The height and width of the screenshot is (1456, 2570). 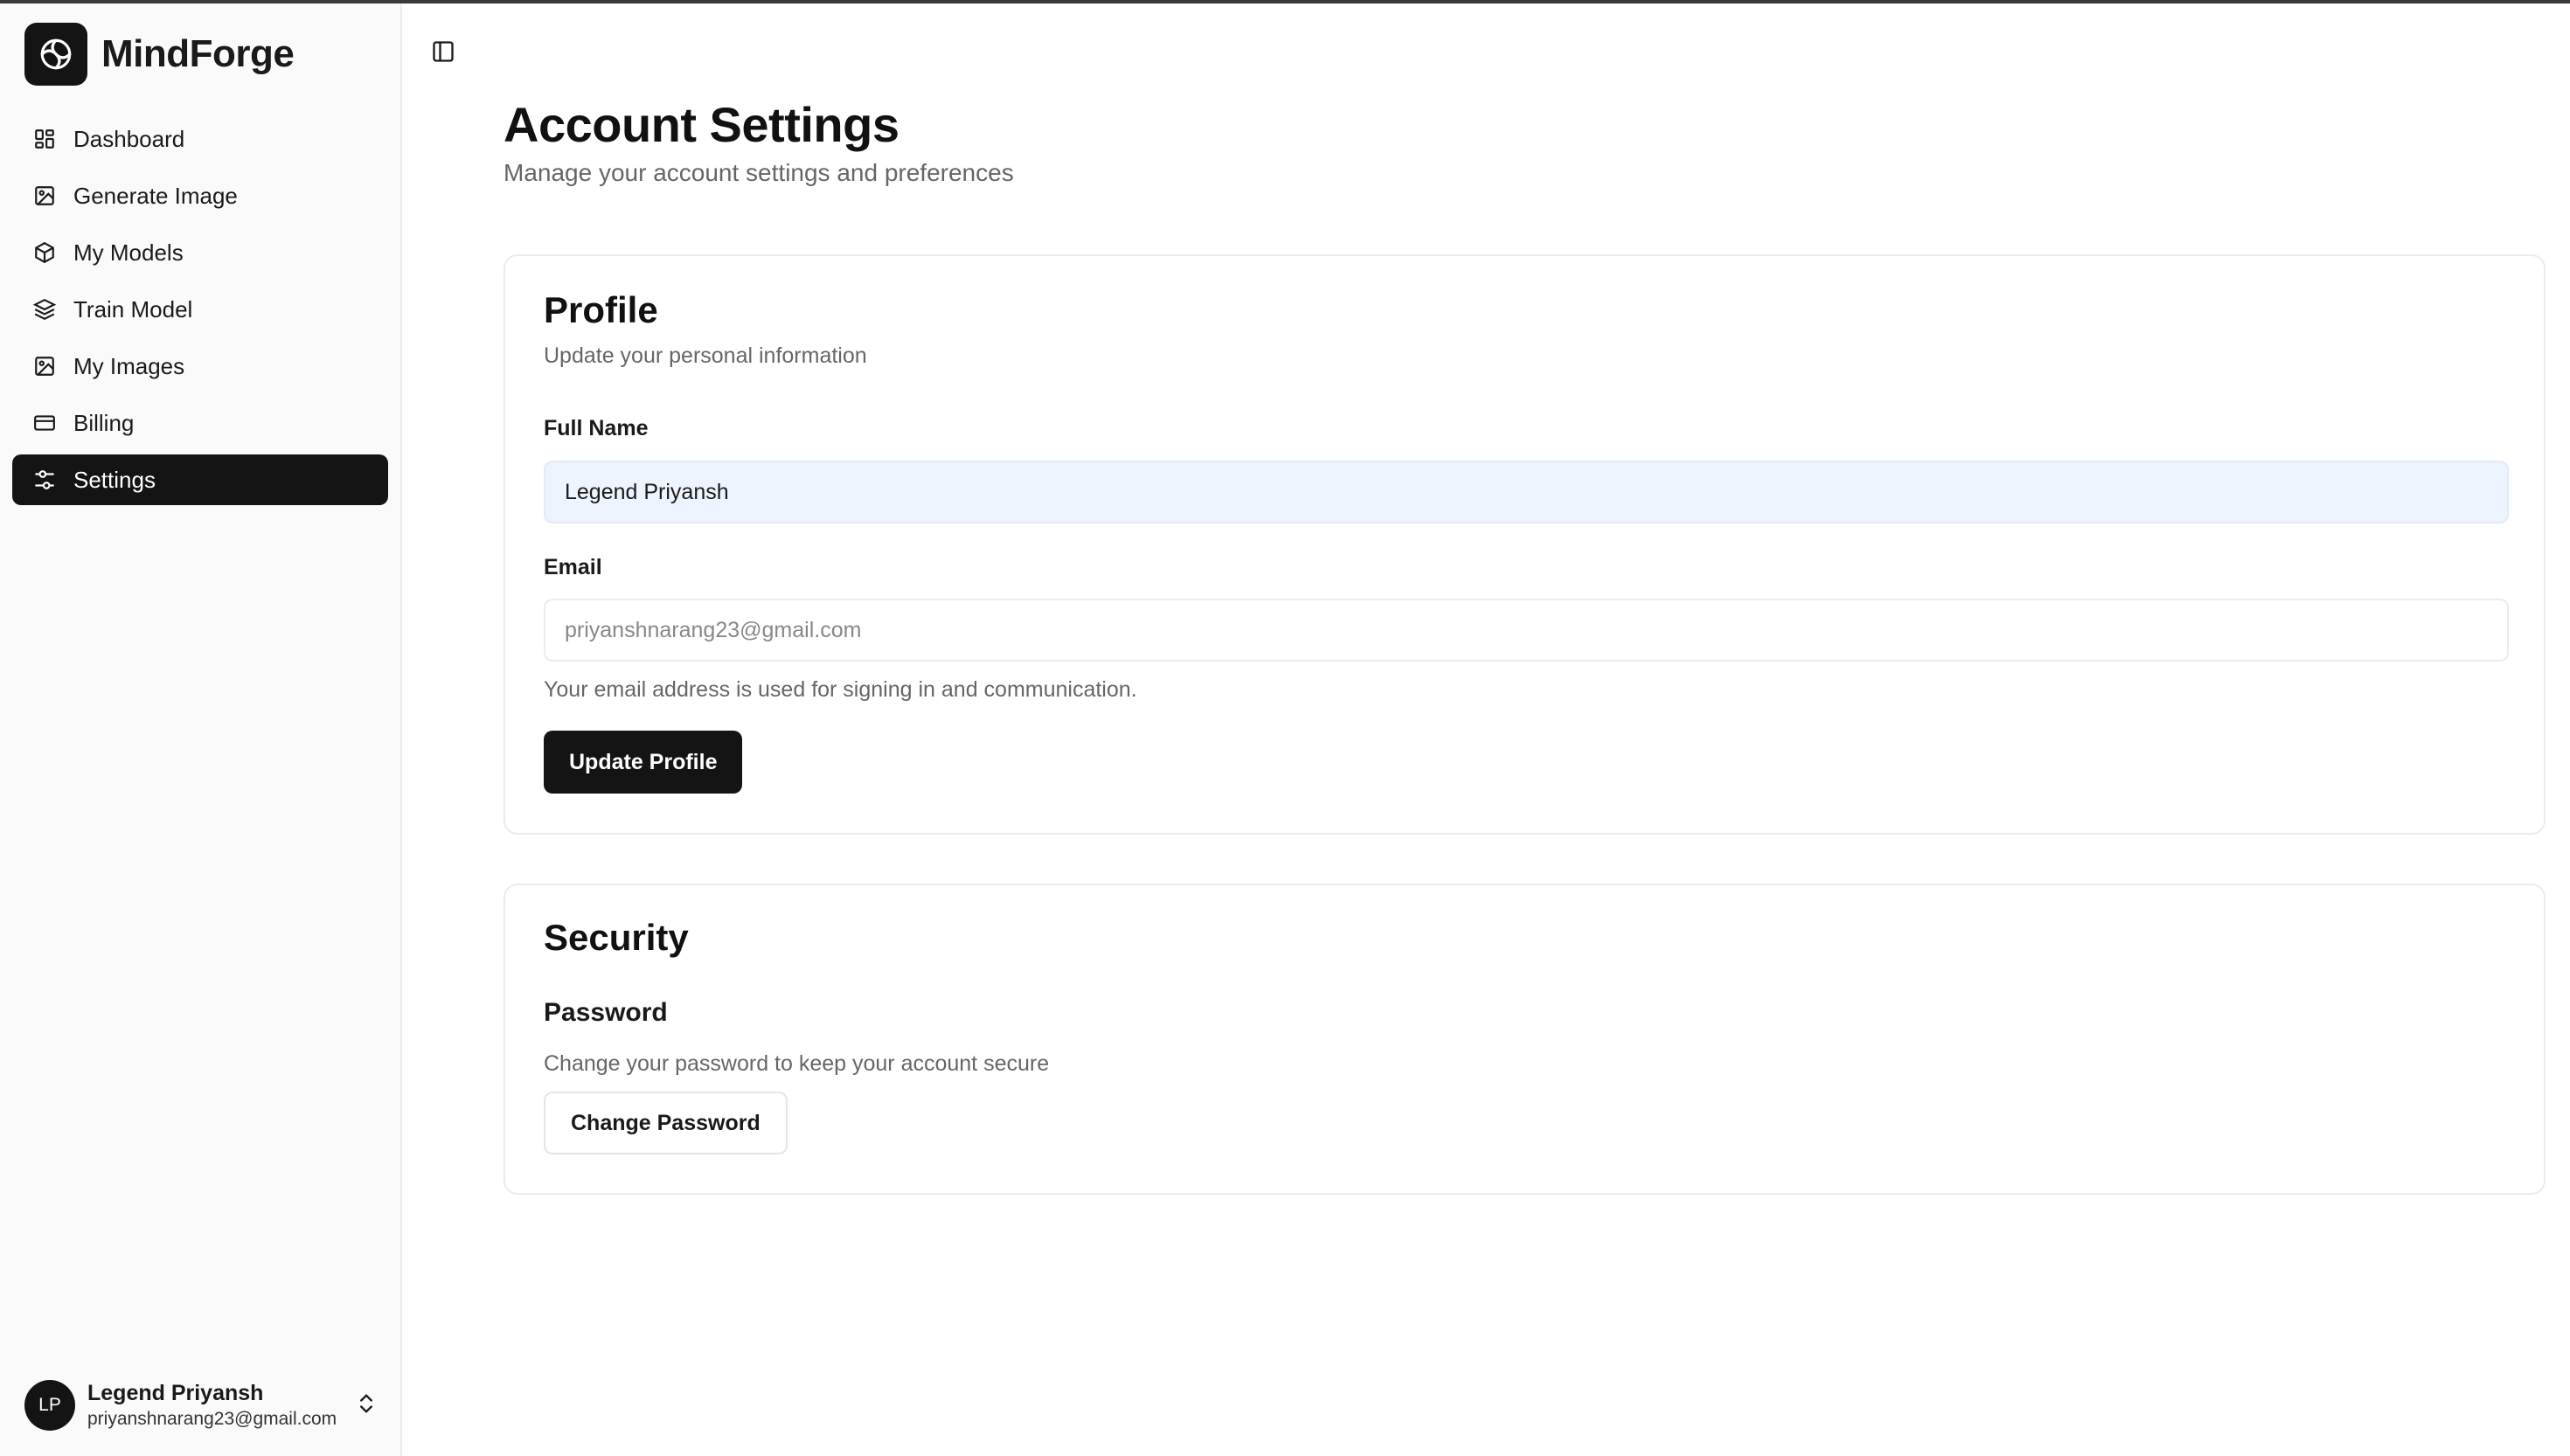 I want to click on sidebar-toggle-icon, so click(x=443, y=51).